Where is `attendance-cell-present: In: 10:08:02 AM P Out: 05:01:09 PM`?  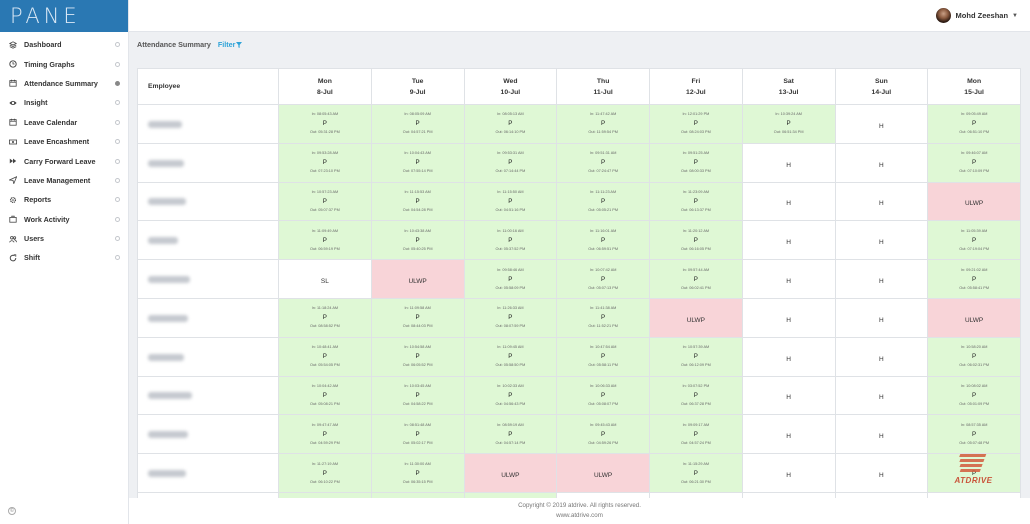 attendance-cell-present: In: 10:08:02 AM P Out: 05:01:09 PM is located at coordinates (974, 395).